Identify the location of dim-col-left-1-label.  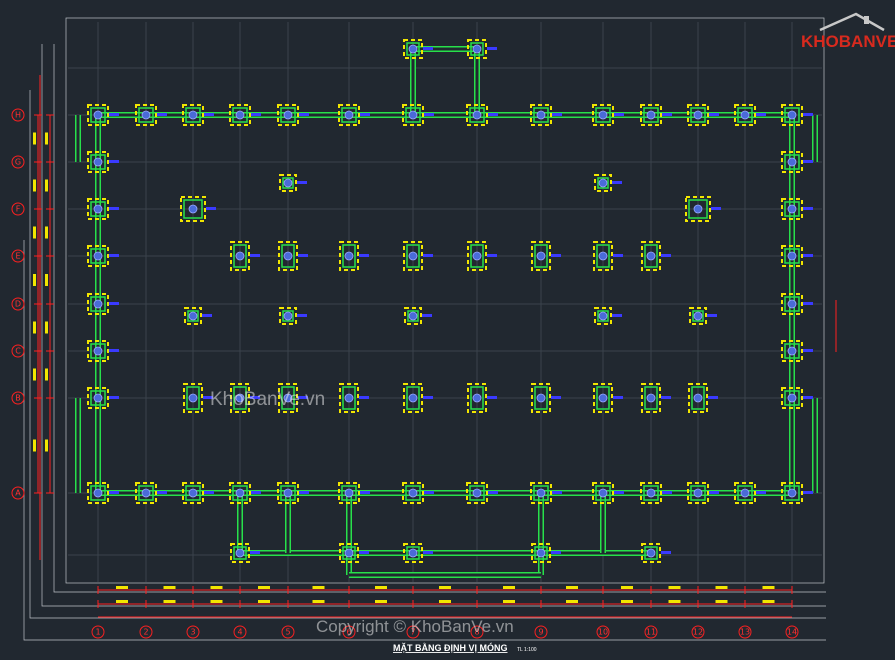
(34, 445).